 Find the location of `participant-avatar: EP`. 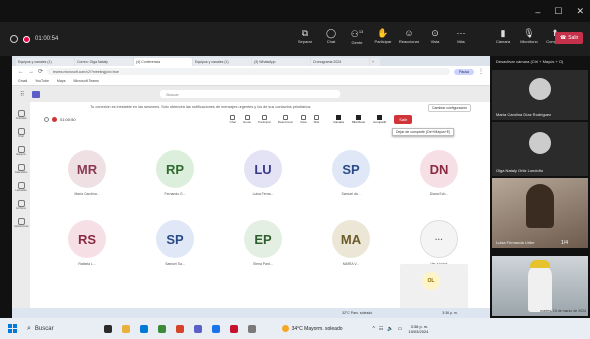

participant-avatar: EP is located at coordinates (263, 239).